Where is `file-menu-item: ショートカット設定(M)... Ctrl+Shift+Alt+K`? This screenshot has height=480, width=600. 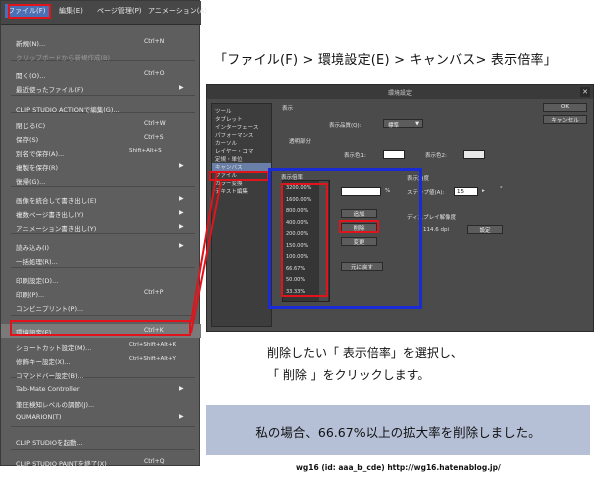 file-menu-item: ショートカット設定(M)... Ctrl+Shift+Alt+K is located at coordinates (101, 346).